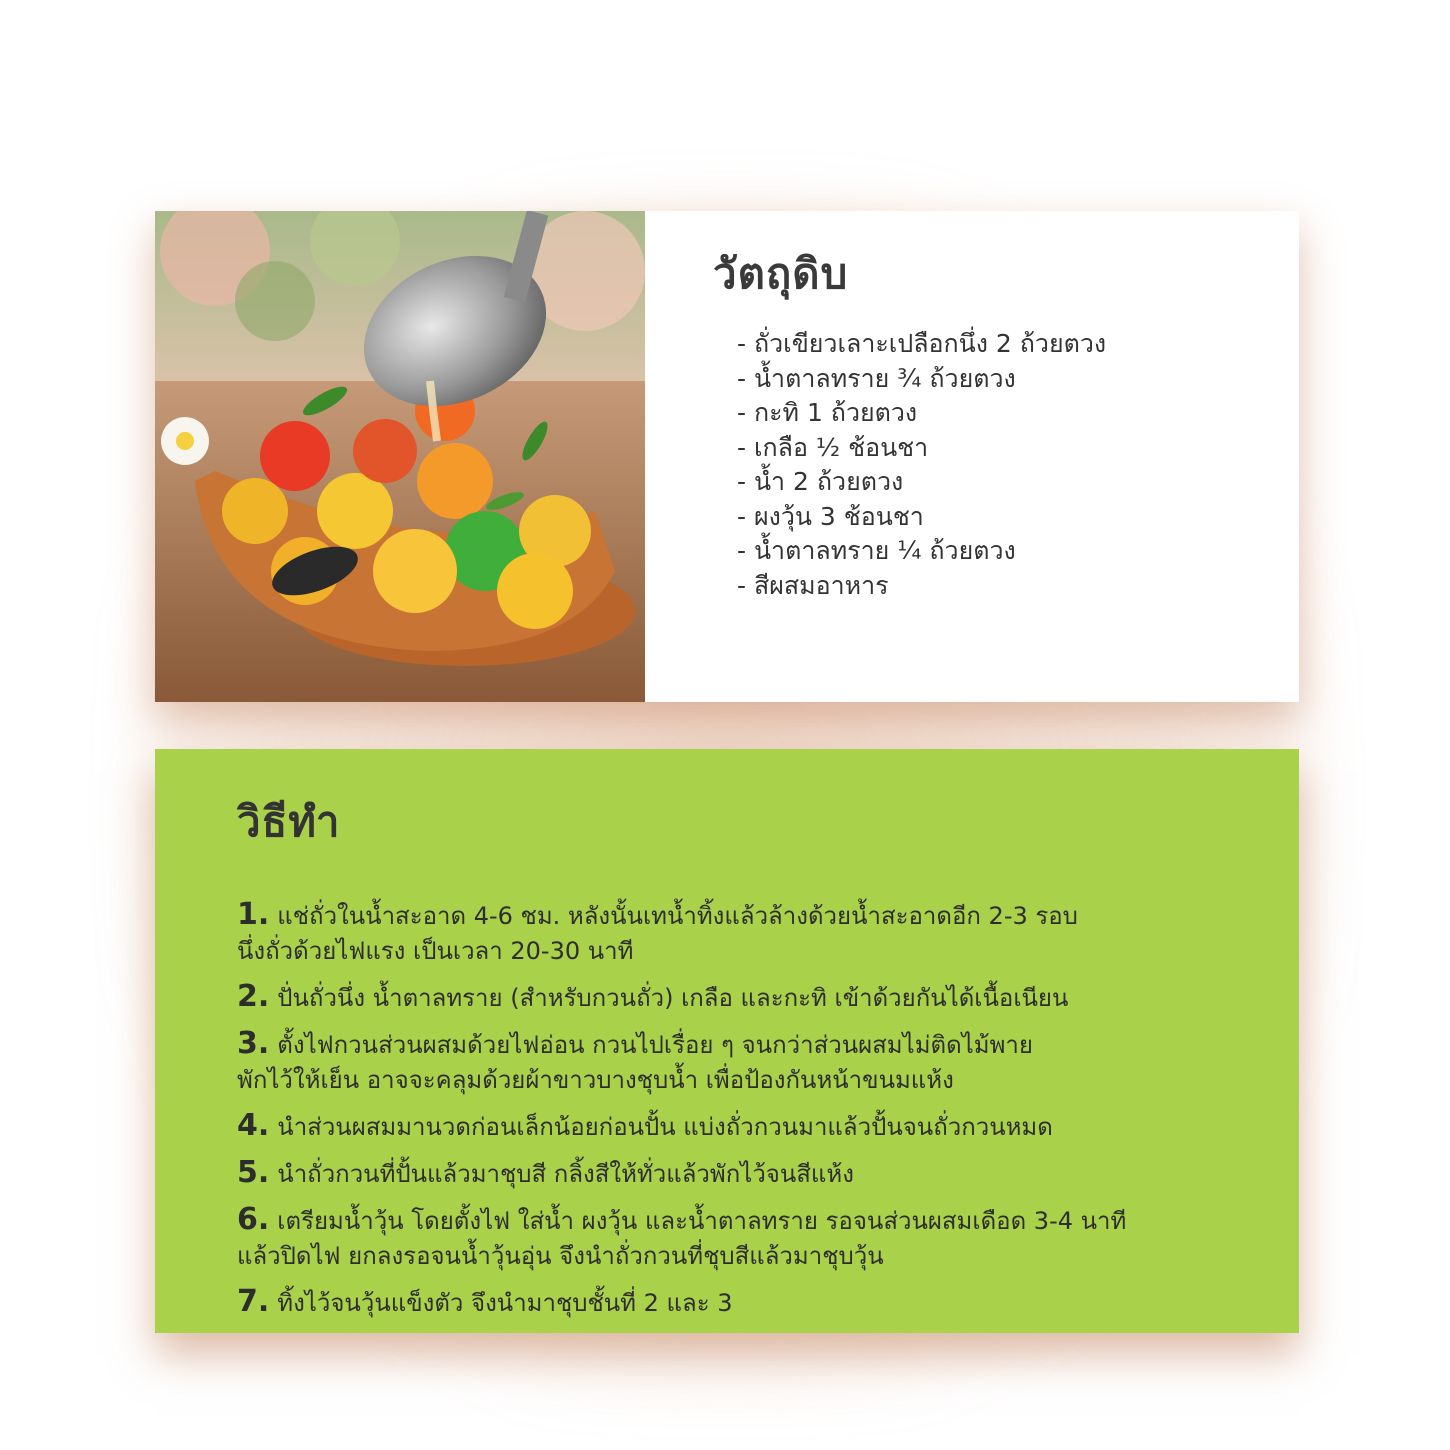  Describe the element at coordinates (253, 914) in the screenshot. I see `step-number: 1.` at that location.